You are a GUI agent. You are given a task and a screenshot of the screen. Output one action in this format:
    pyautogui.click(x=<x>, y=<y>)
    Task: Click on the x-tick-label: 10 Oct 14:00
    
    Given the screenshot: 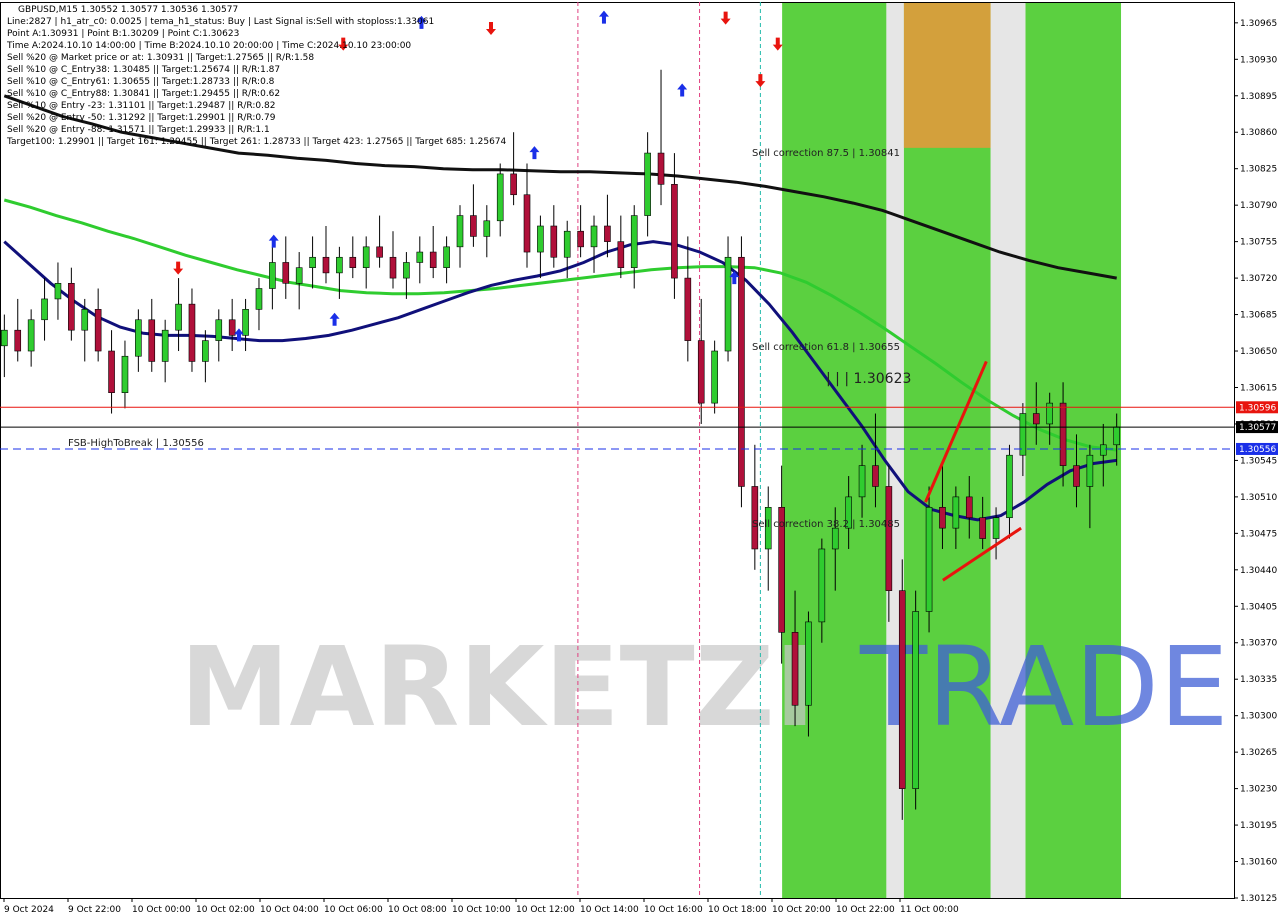 What is the action you would take?
    pyautogui.click(x=609, y=910)
    